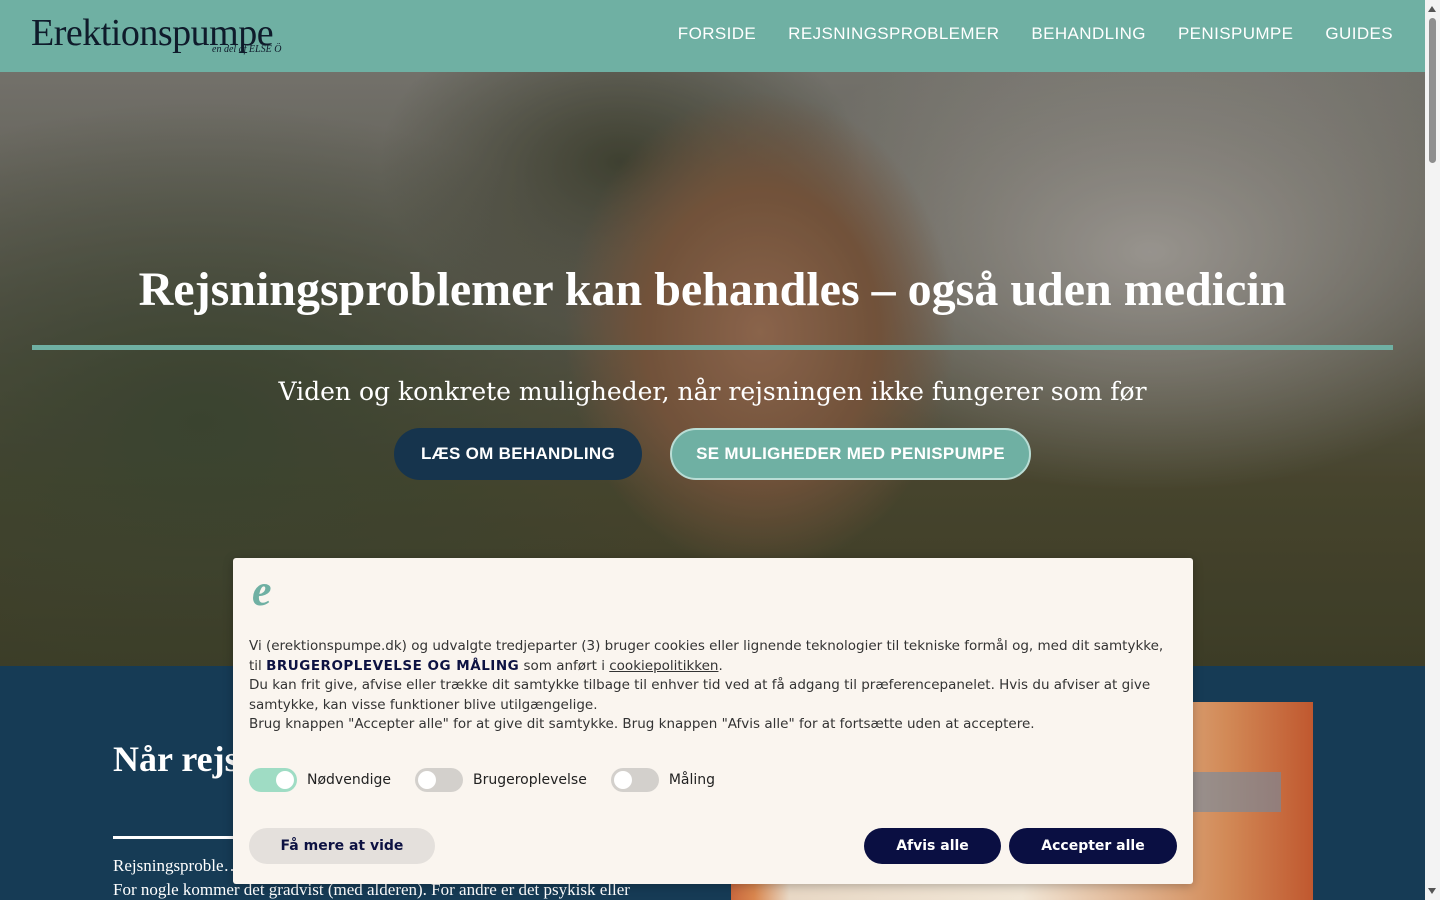 This screenshot has height=900, width=1440. I want to click on toggle-user-experience: Brugeroplevelse, so click(500, 780).